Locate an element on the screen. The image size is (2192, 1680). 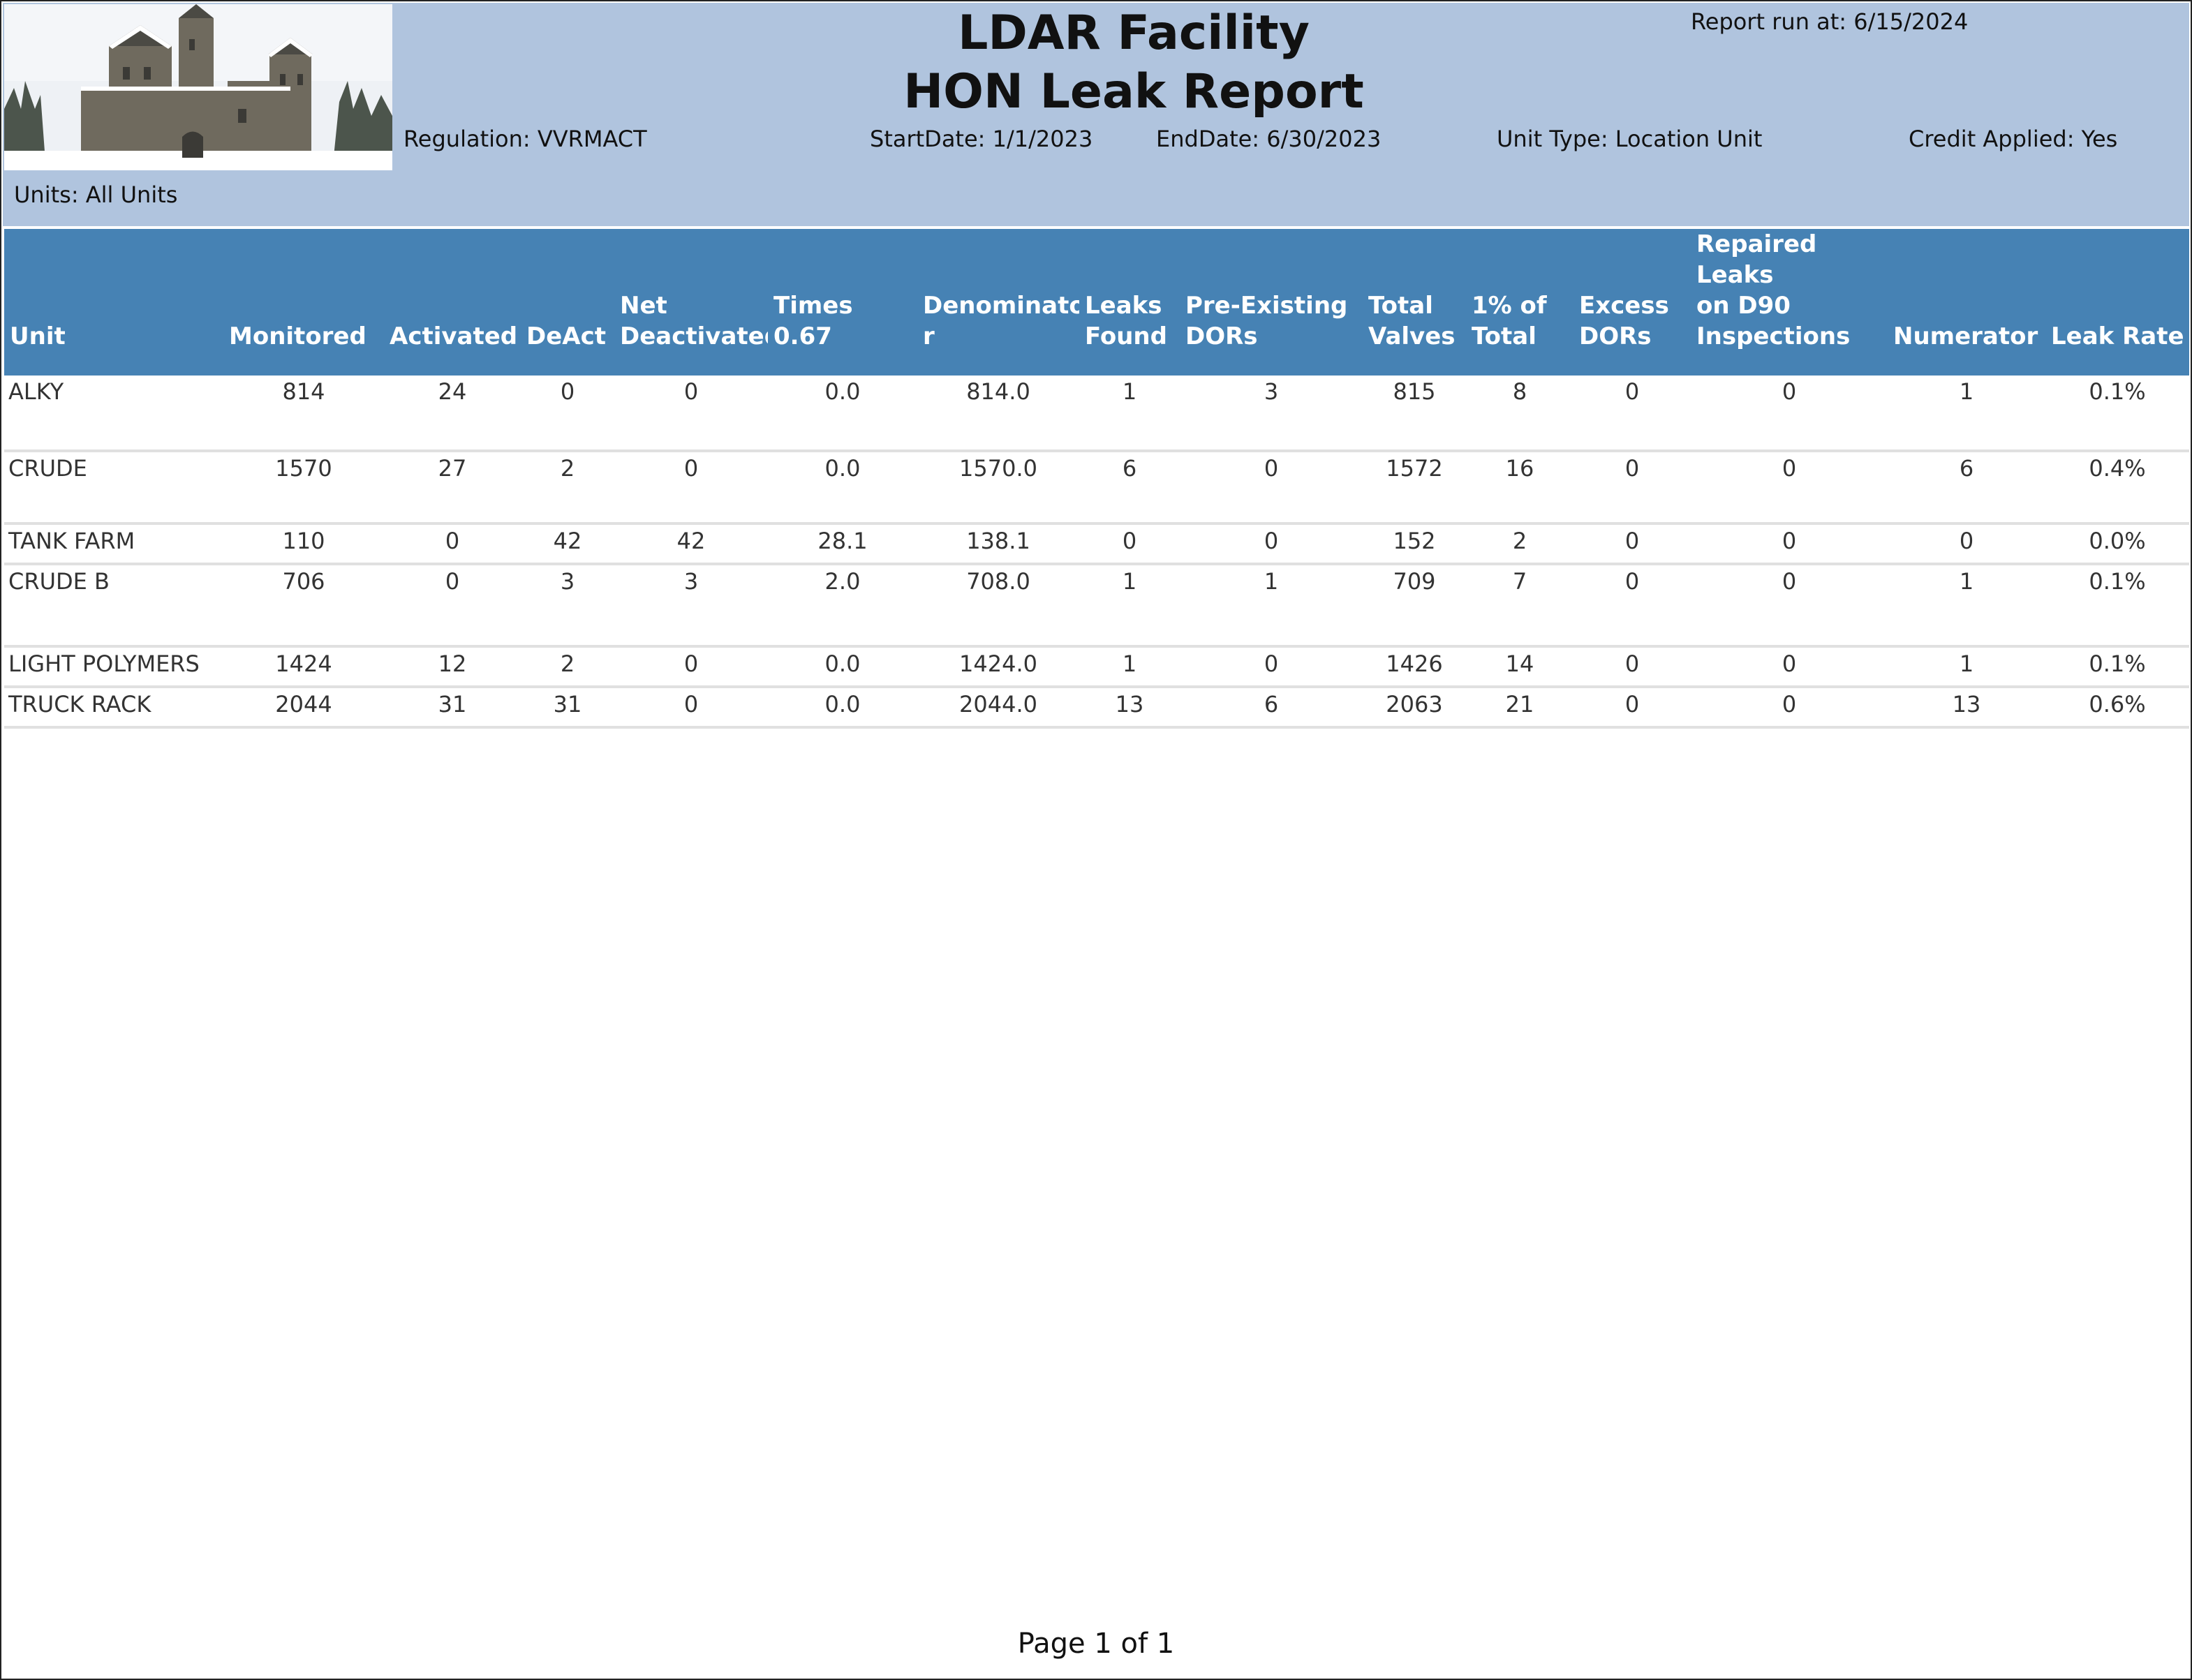
table-cell: 1570 is located at coordinates (303, 488).